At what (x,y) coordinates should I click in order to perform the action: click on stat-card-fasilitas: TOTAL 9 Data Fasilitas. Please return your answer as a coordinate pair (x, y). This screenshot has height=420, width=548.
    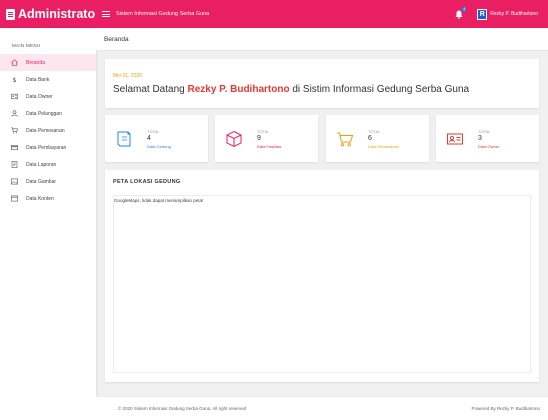
    Looking at the image, I should click on (266, 138).